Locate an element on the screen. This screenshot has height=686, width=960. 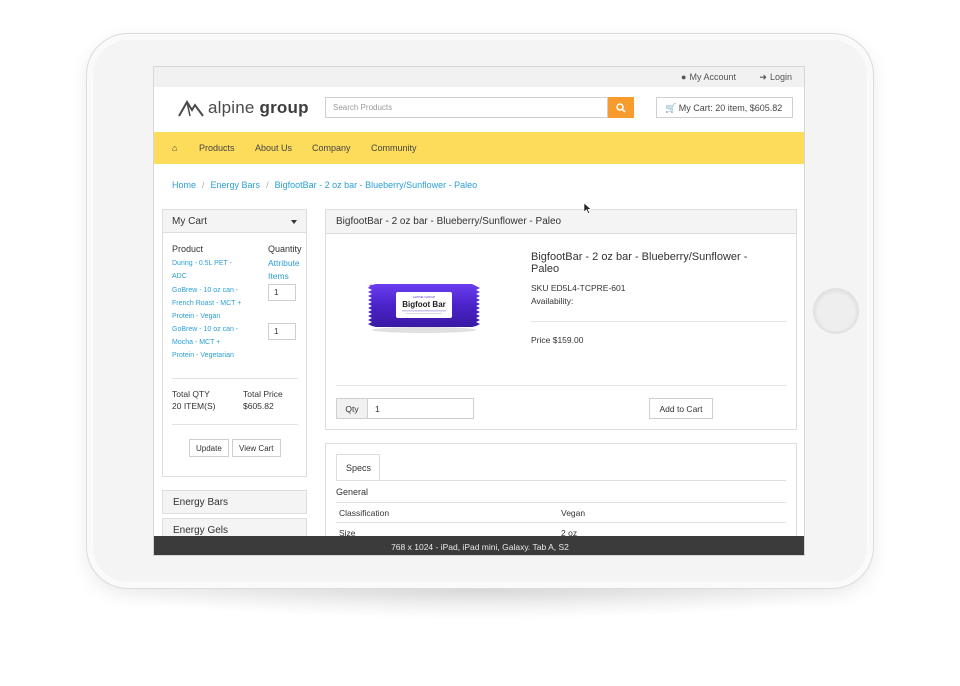
col-product-header: Product is located at coordinates (212, 249).